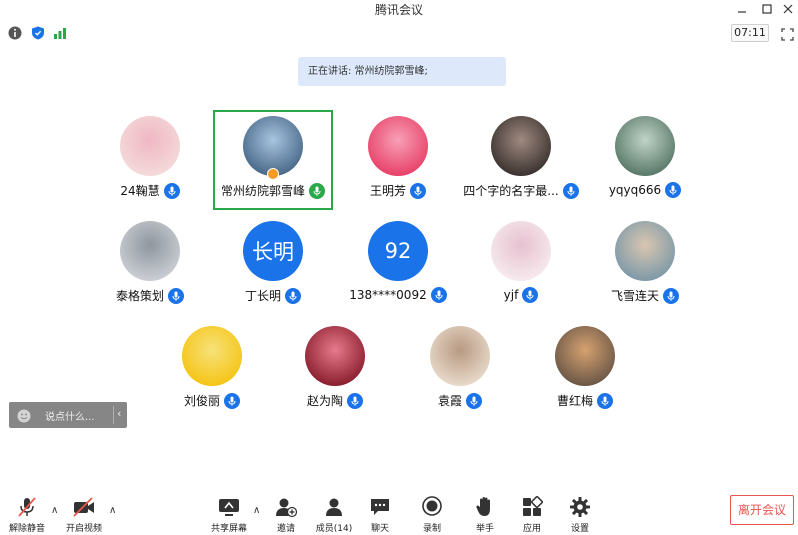 The height and width of the screenshot is (535, 798). I want to click on apps-icon, so click(533, 506).